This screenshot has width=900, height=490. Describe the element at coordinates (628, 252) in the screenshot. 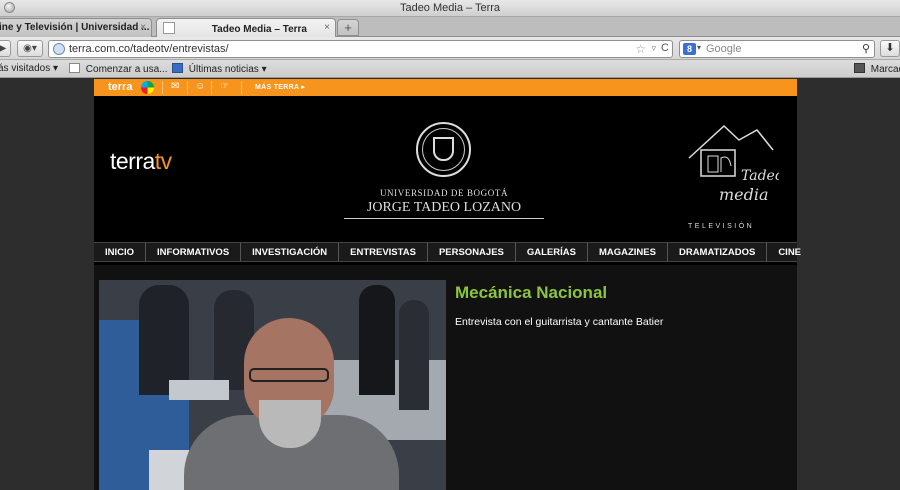

I see `menu-magazines: MAGAZINES` at that location.